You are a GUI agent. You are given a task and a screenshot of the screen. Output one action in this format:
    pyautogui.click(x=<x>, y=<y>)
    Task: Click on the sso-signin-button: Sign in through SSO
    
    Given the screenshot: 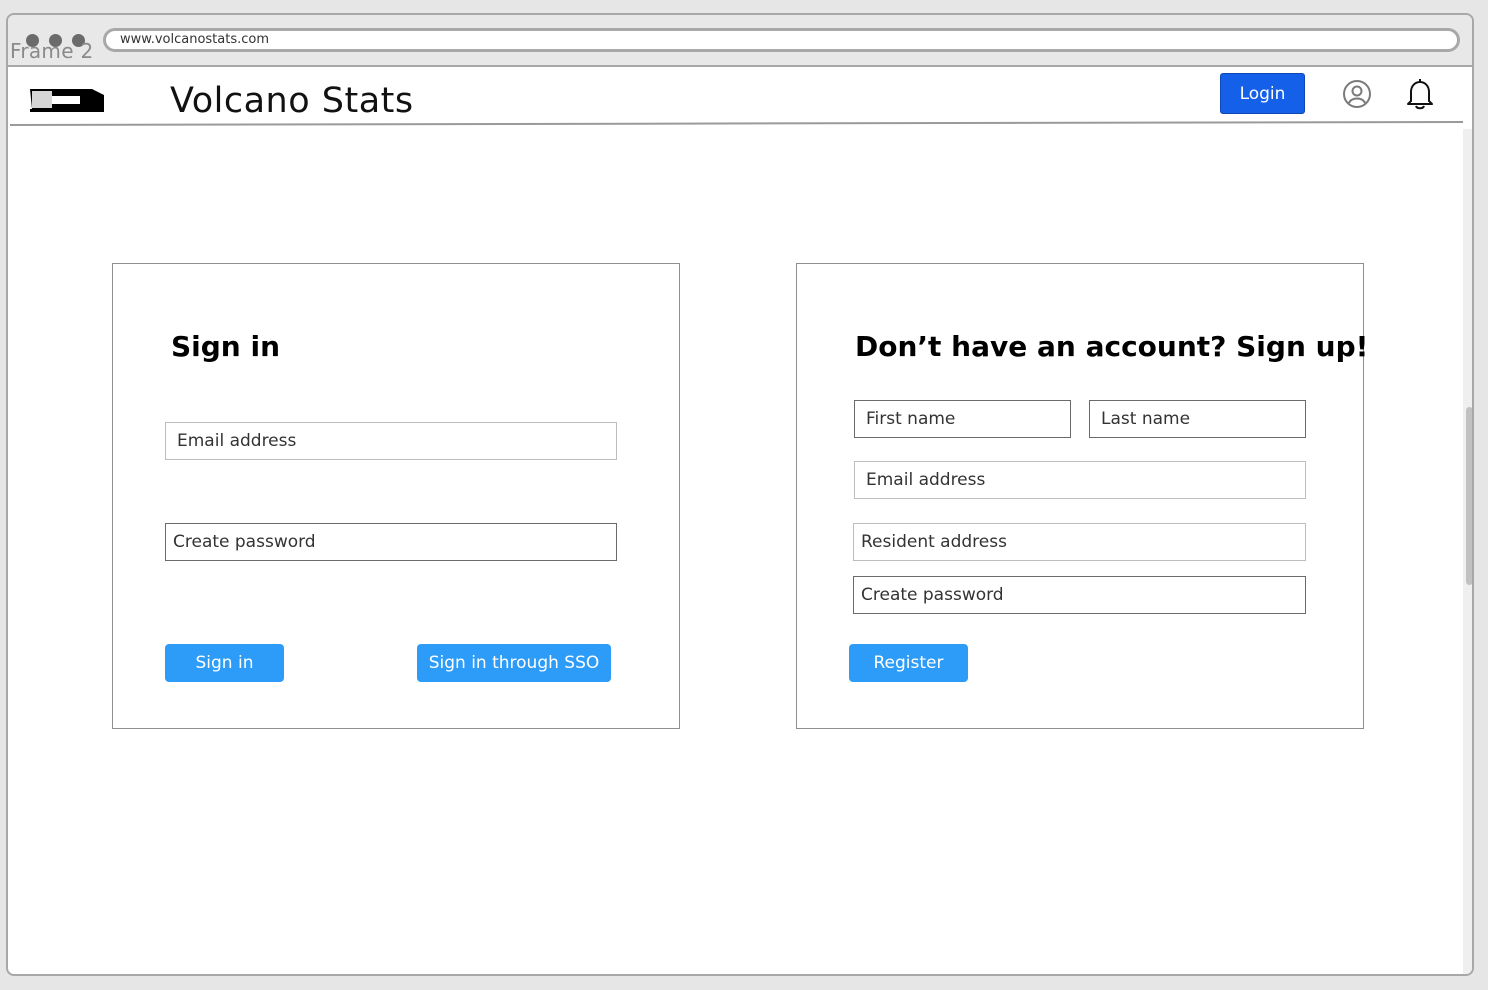 What is the action you would take?
    pyautogui.click(x=514, y=663)
    